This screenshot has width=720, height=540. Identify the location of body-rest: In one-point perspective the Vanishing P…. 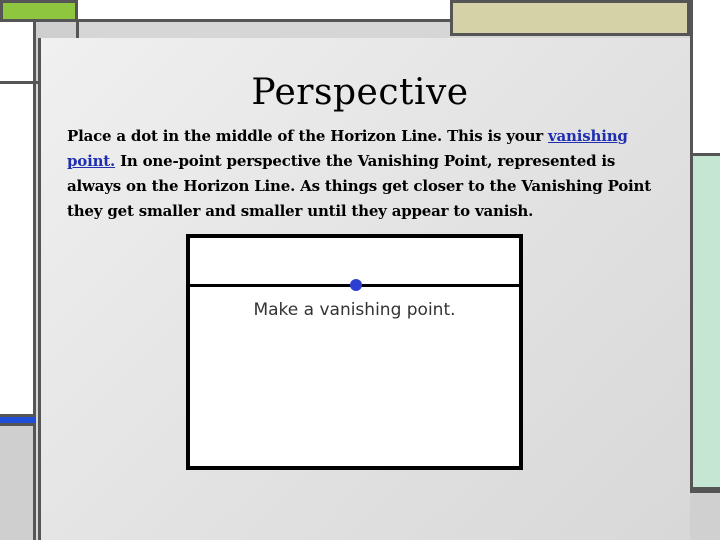
(359, 186).